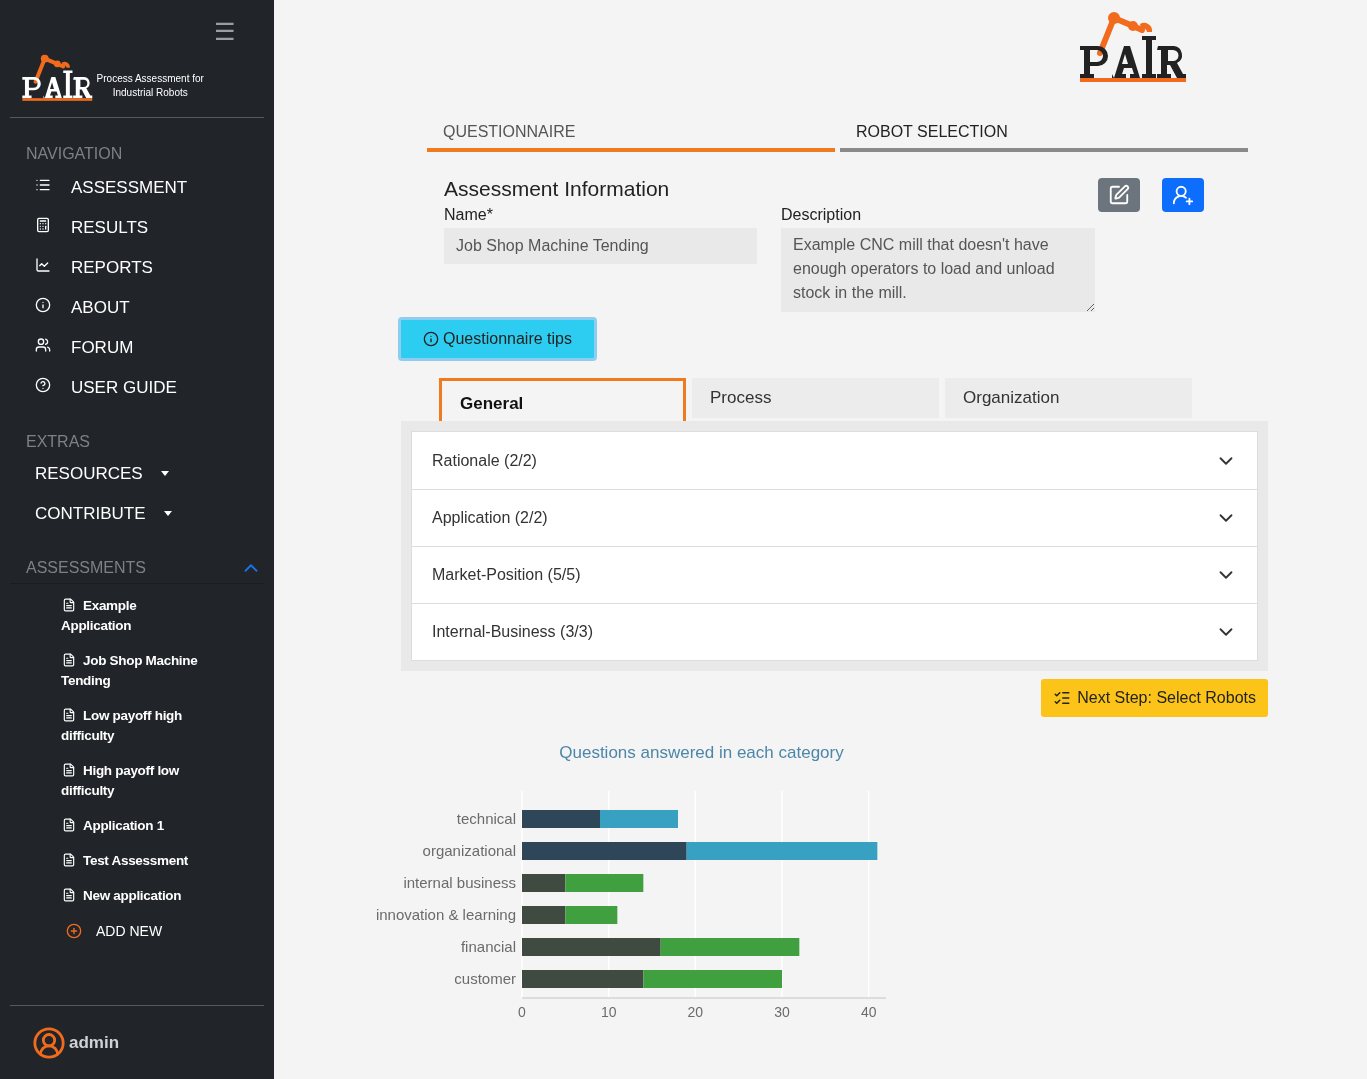  Describe the element at coordinates (130, 895) in the screenshot. I see `document-link: New application` at that location.